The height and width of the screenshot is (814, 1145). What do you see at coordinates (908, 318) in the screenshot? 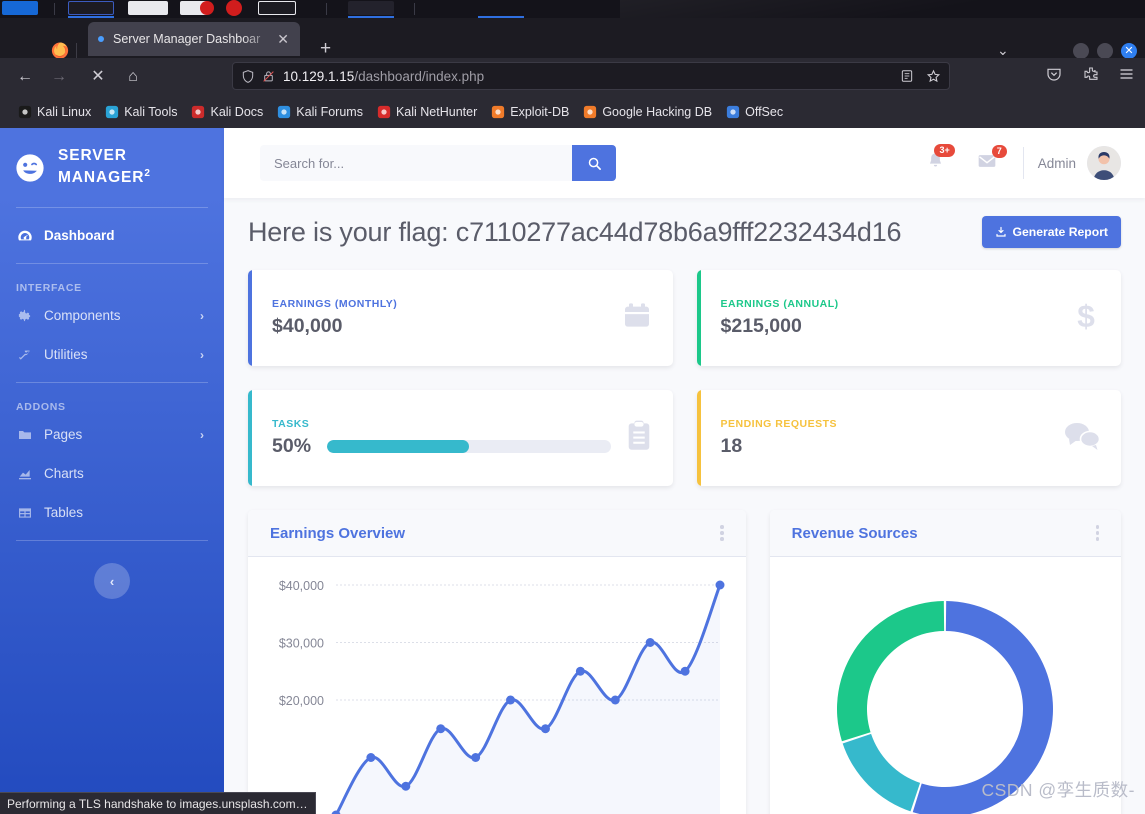
I see `stat-card-earnings-annual: EARNINGS (ANNUAL) $215,000 $` at bounding box center [908, 318].